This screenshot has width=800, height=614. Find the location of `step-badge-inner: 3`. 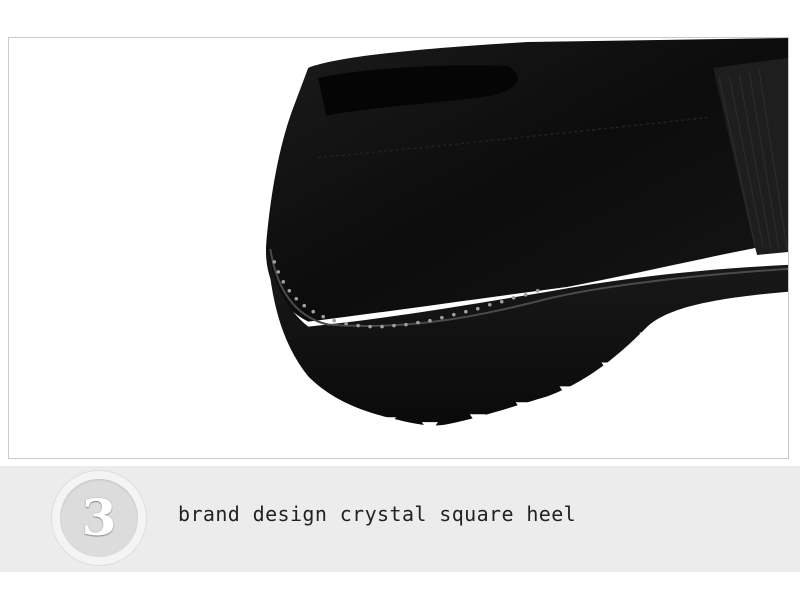

step-badge-inner: 3 is located at coordinates (99, 518).